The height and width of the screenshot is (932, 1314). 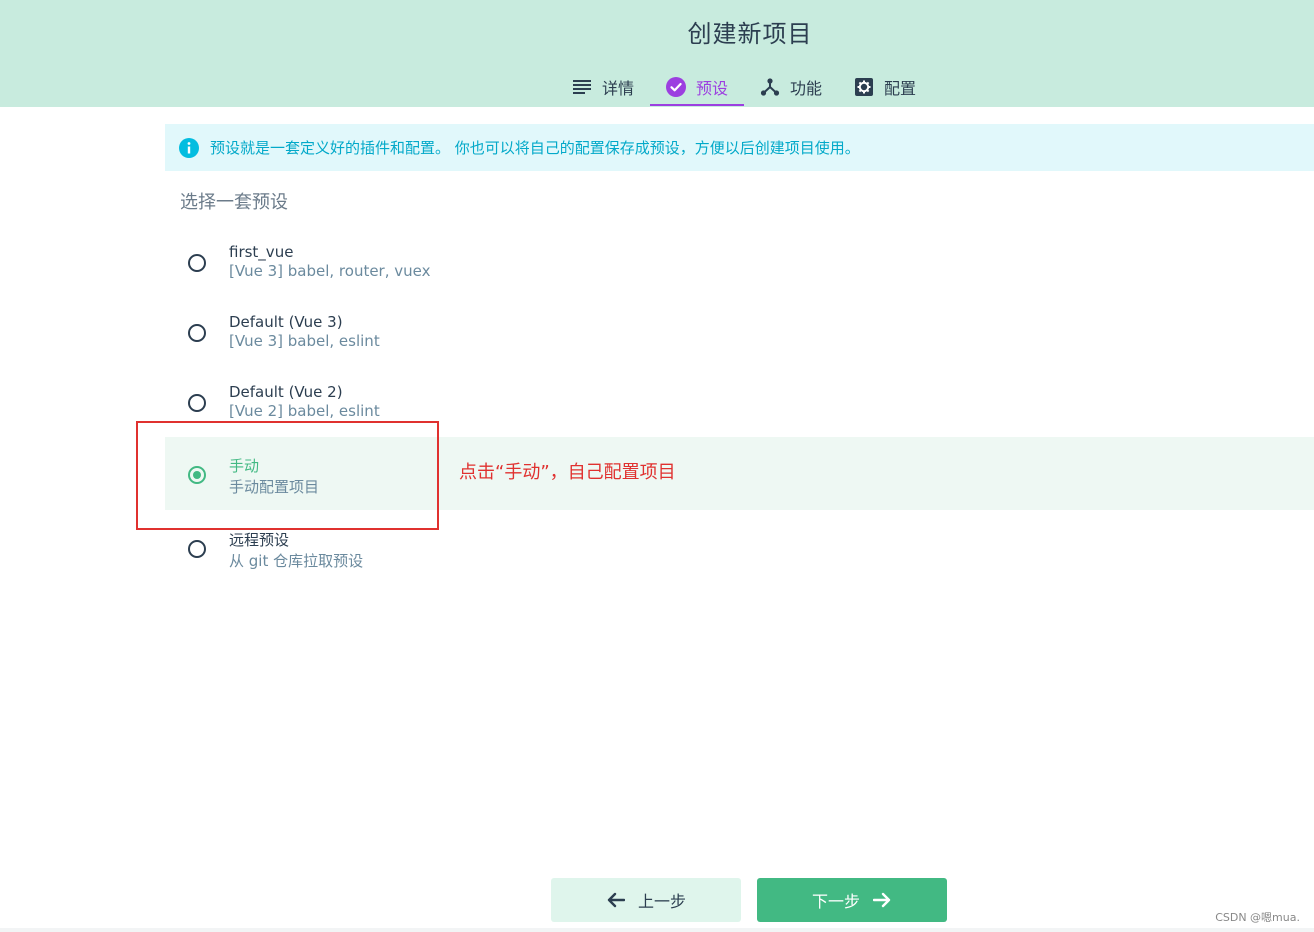 I want to click on tab-features-label: 功能, so click(x=806, y=88).